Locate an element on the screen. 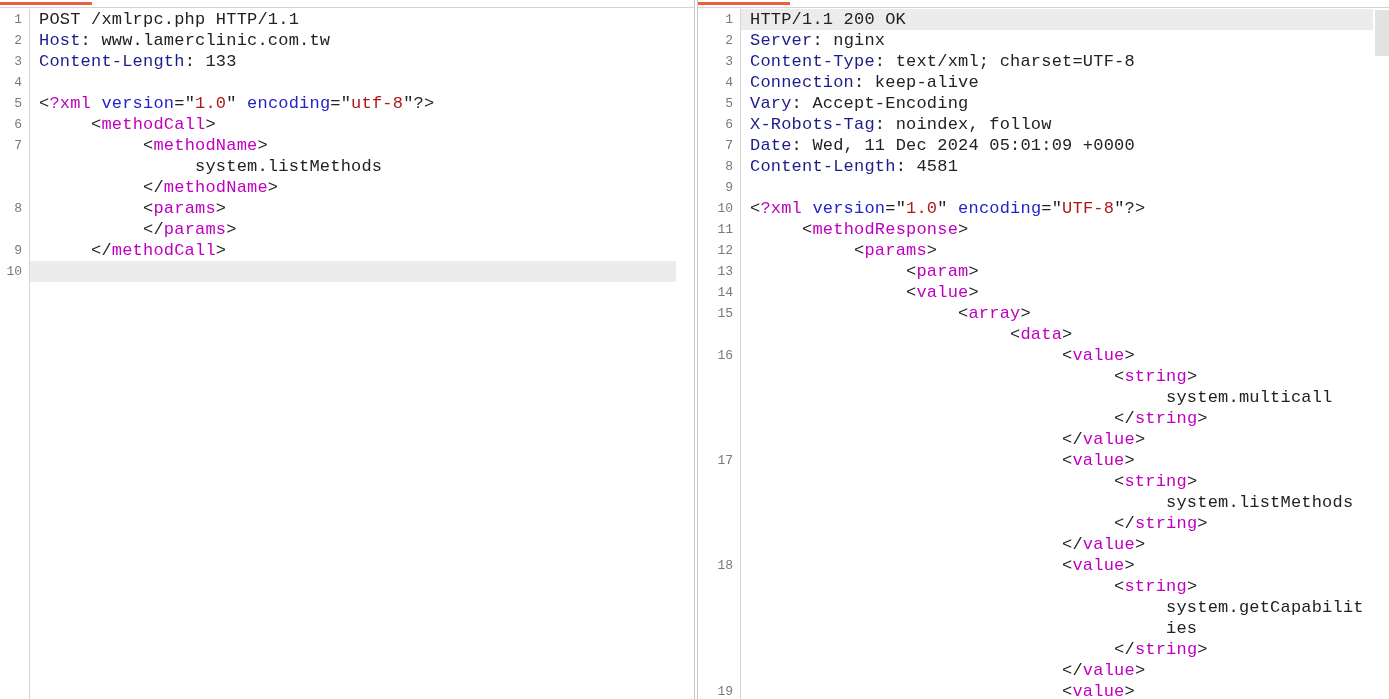 This screenshot has height=699, width=1389. code-line: </methodCall> is located at coordinates (159, 250).